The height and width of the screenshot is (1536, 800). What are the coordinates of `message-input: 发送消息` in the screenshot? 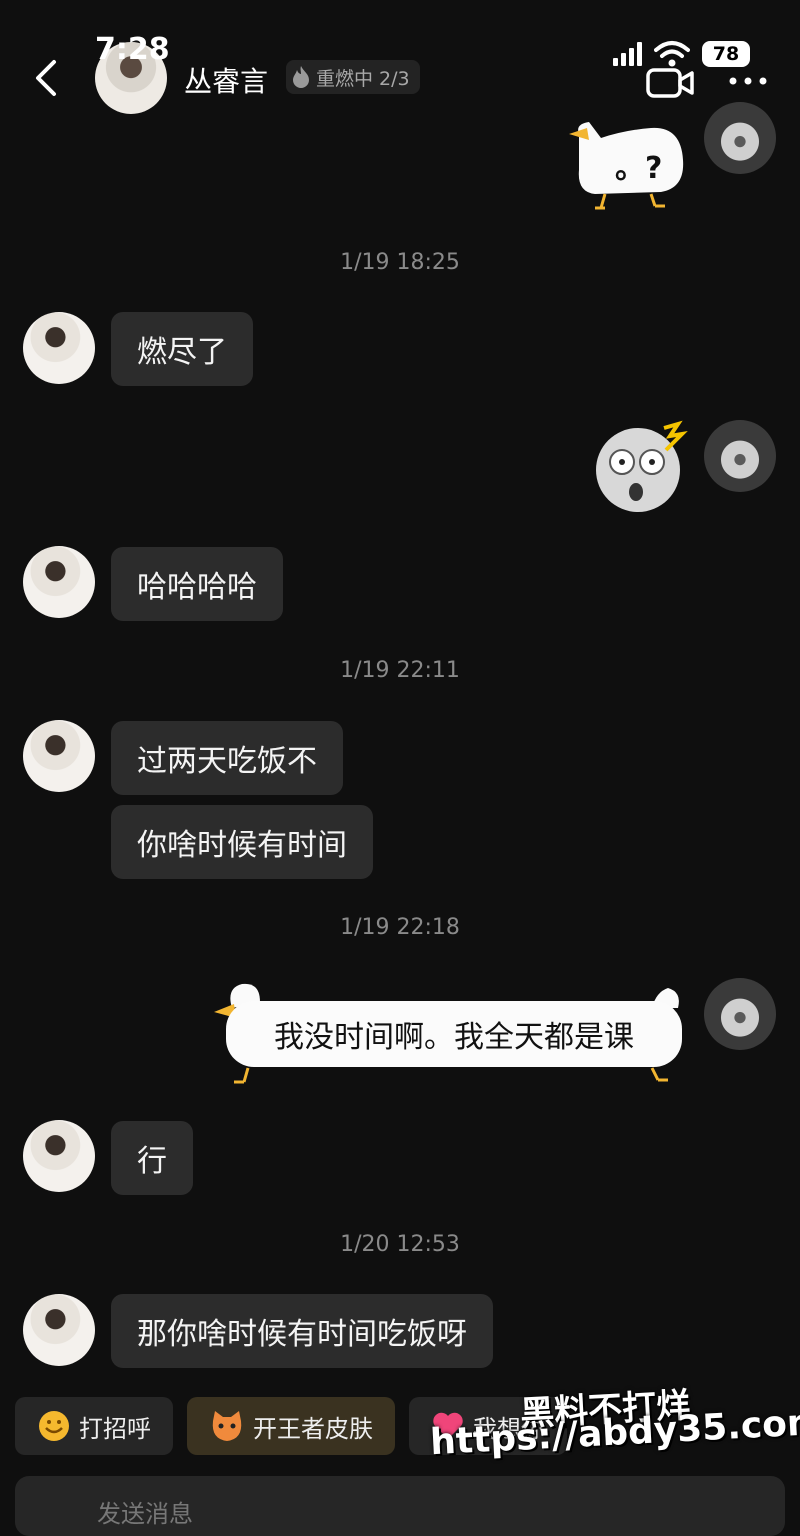 It's located at (145, 1511).